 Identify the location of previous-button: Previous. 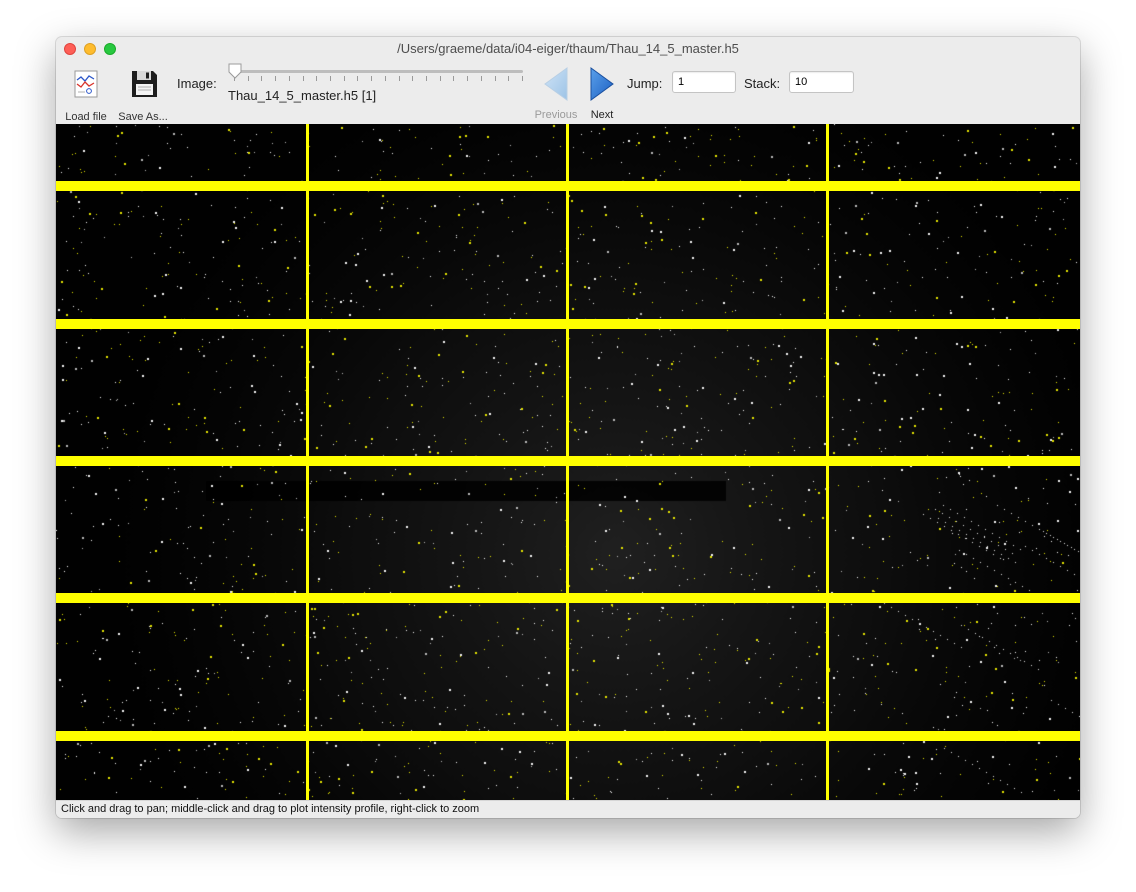
(556, 93).